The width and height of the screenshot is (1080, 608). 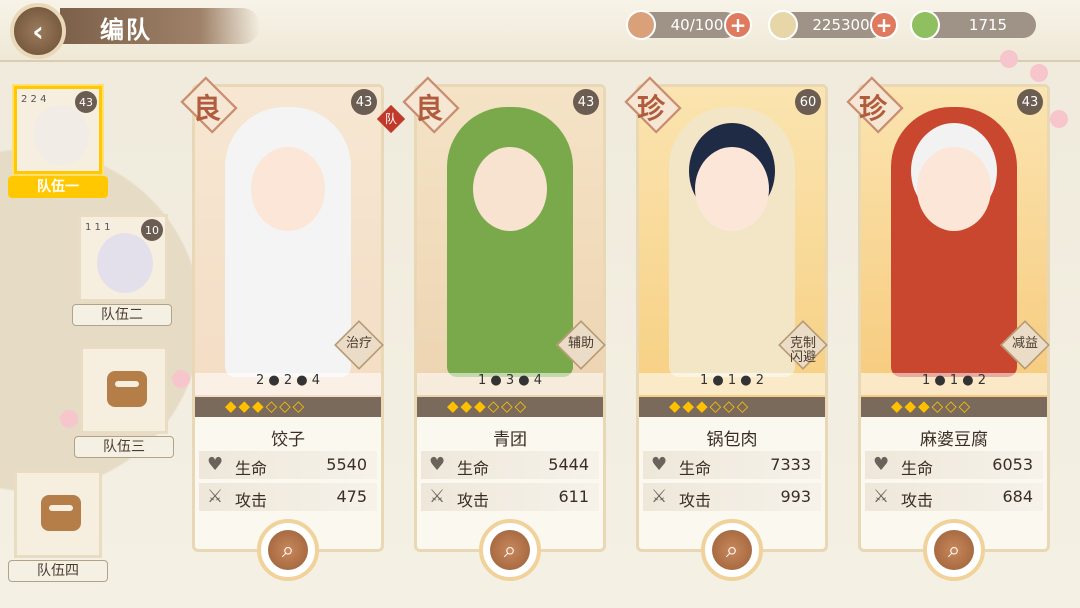 I want to click on team-thumbnail: 2 2 4 43, so click(x=58, y=130).